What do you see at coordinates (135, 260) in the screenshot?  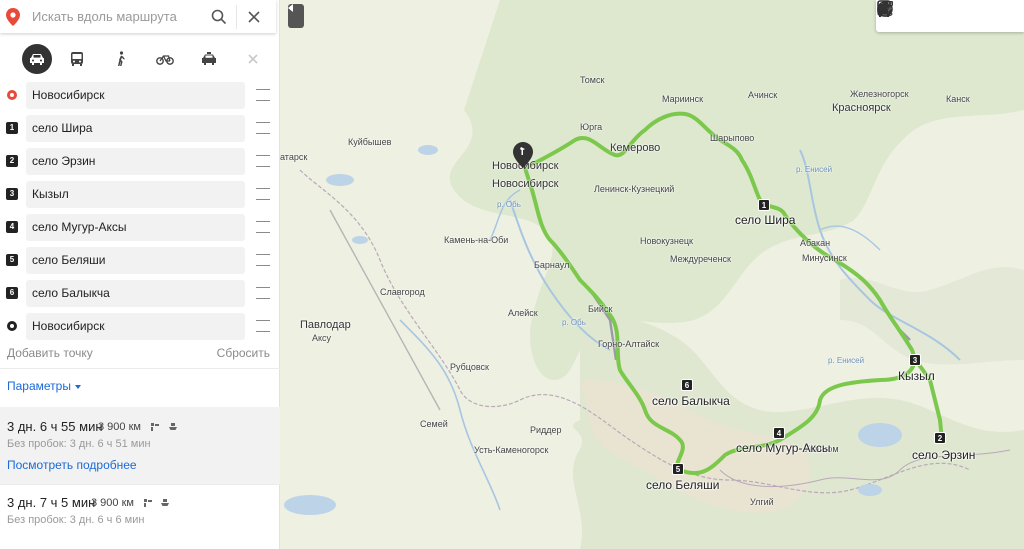 I see `waypoint-input: село Беляши` at bounding box center [135, 260].